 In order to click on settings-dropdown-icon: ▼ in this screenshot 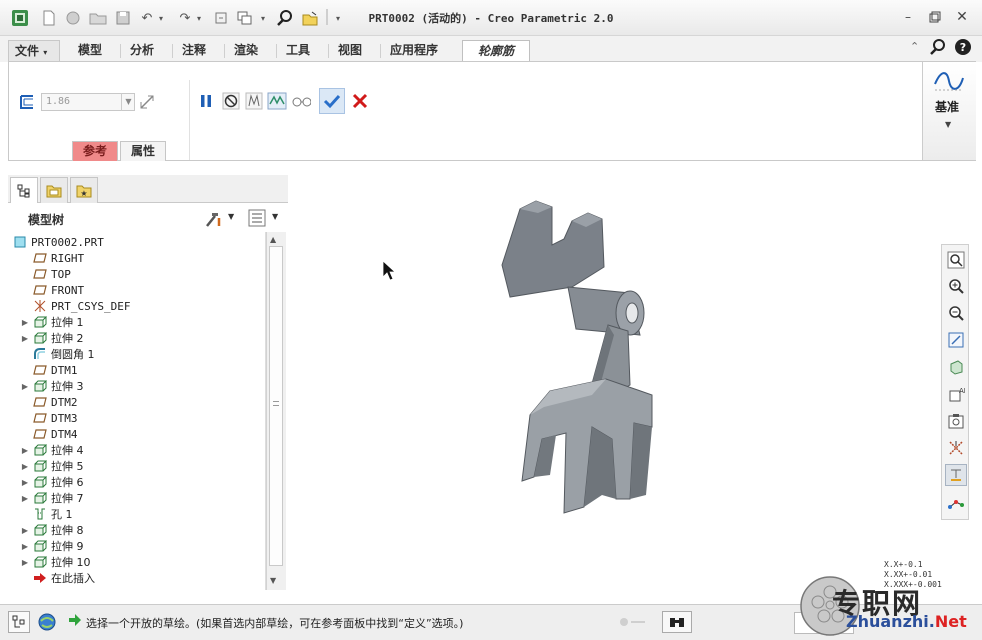, I will do `click(231, 216)`.